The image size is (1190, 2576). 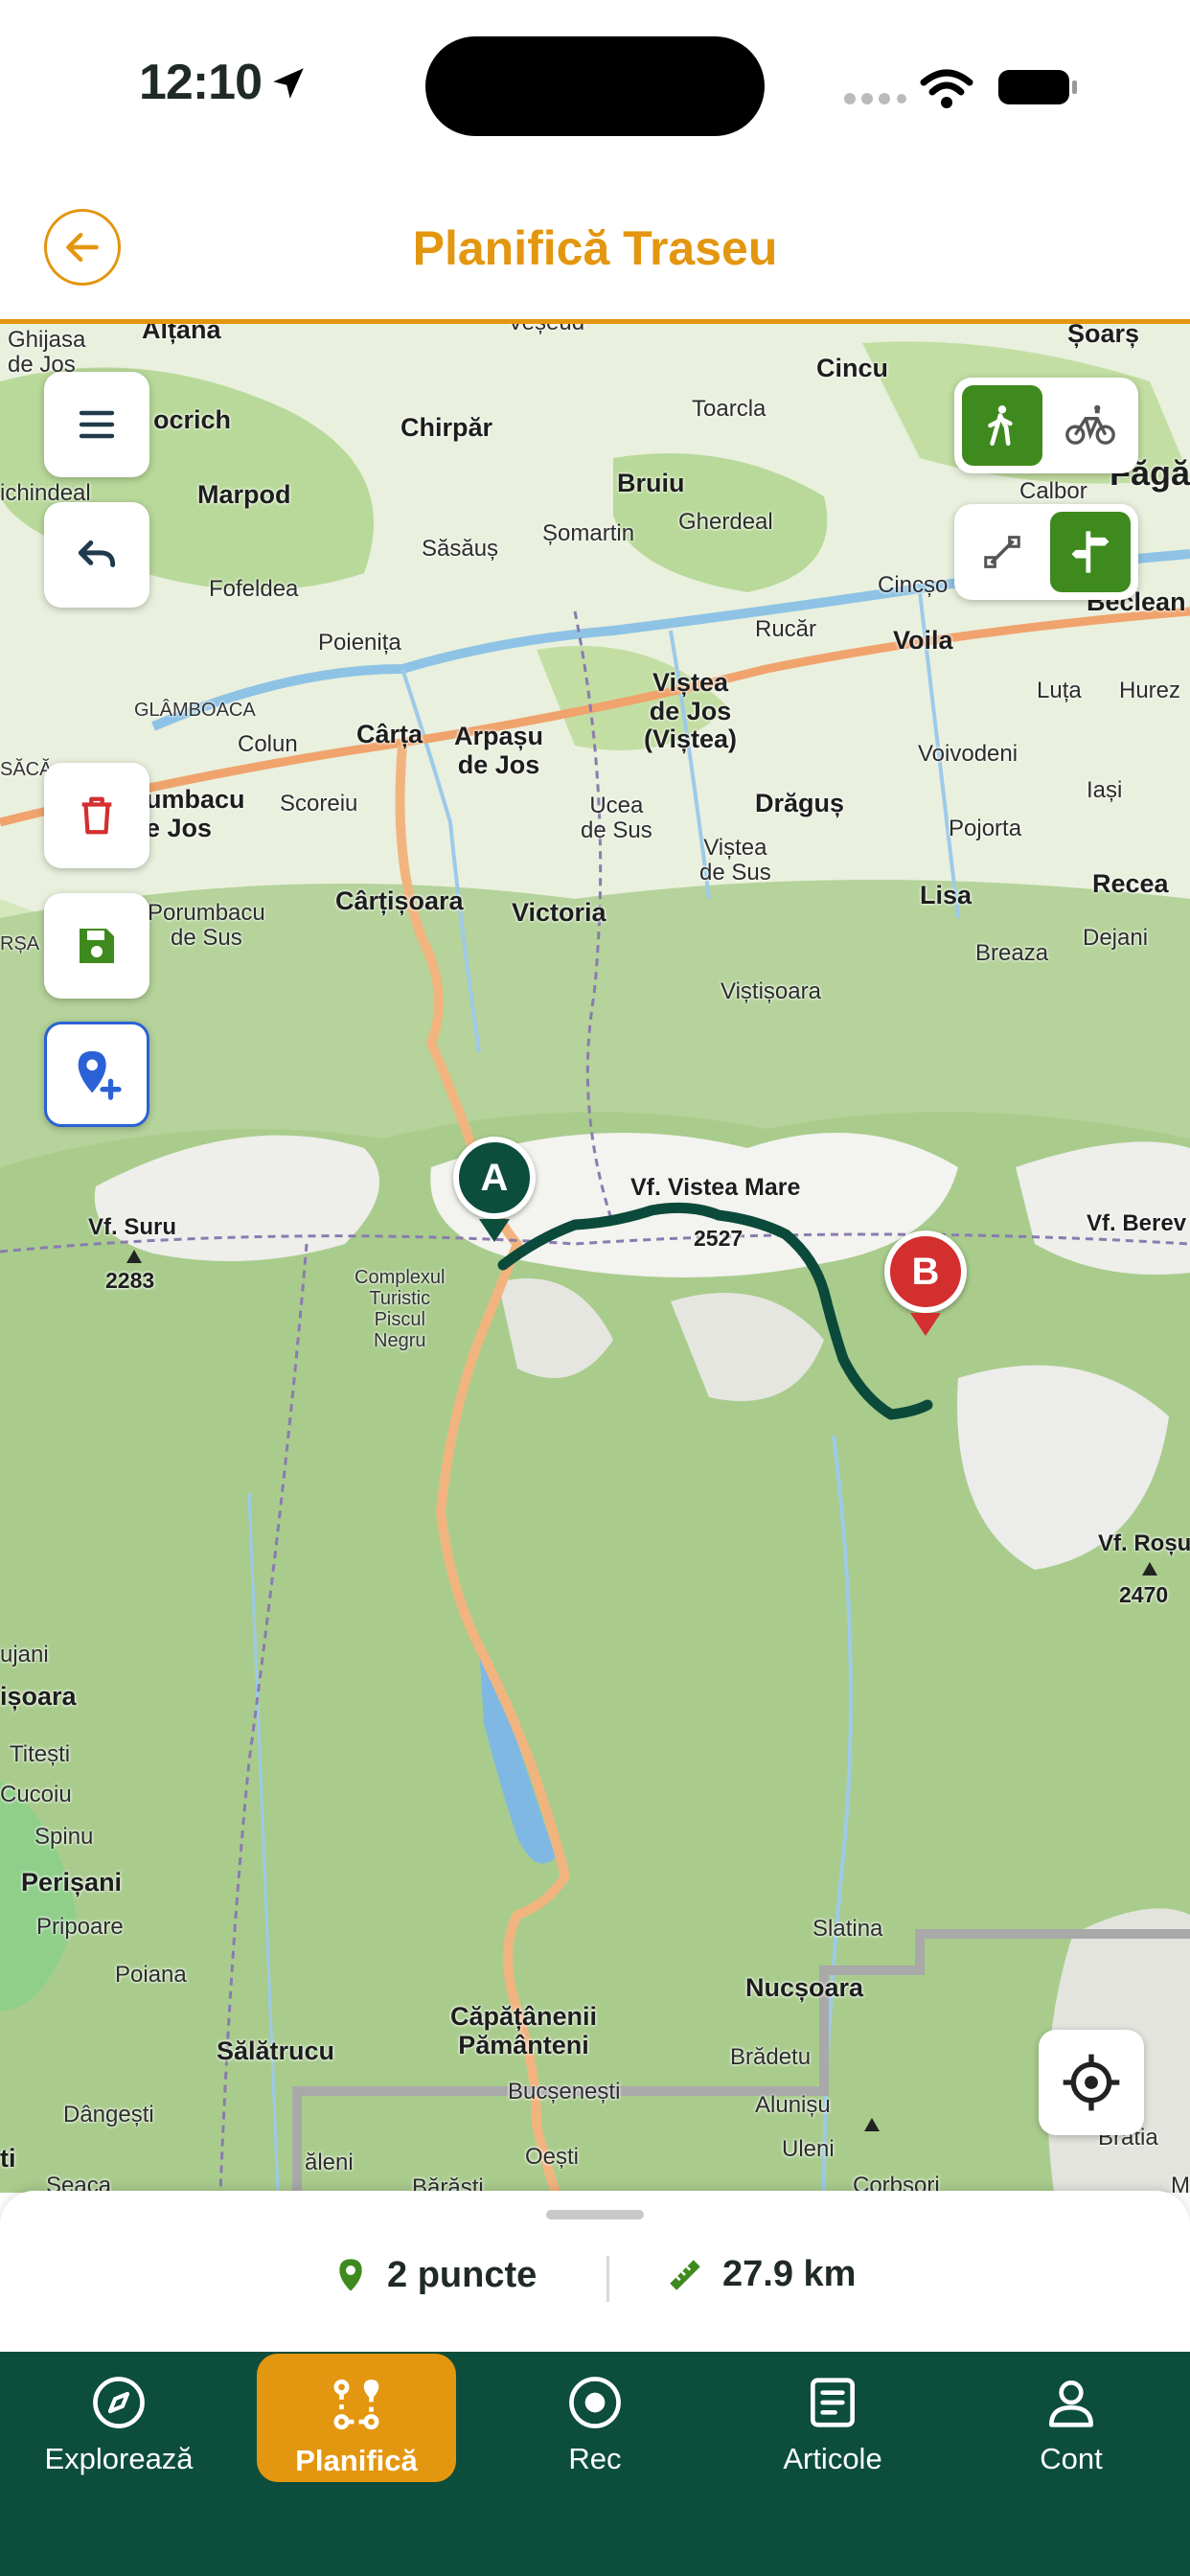 What do you see at coordinates (132, 1227) in the screenshot?
I see `map-label: Vf. Suru` at bounding box center [132, 1227].